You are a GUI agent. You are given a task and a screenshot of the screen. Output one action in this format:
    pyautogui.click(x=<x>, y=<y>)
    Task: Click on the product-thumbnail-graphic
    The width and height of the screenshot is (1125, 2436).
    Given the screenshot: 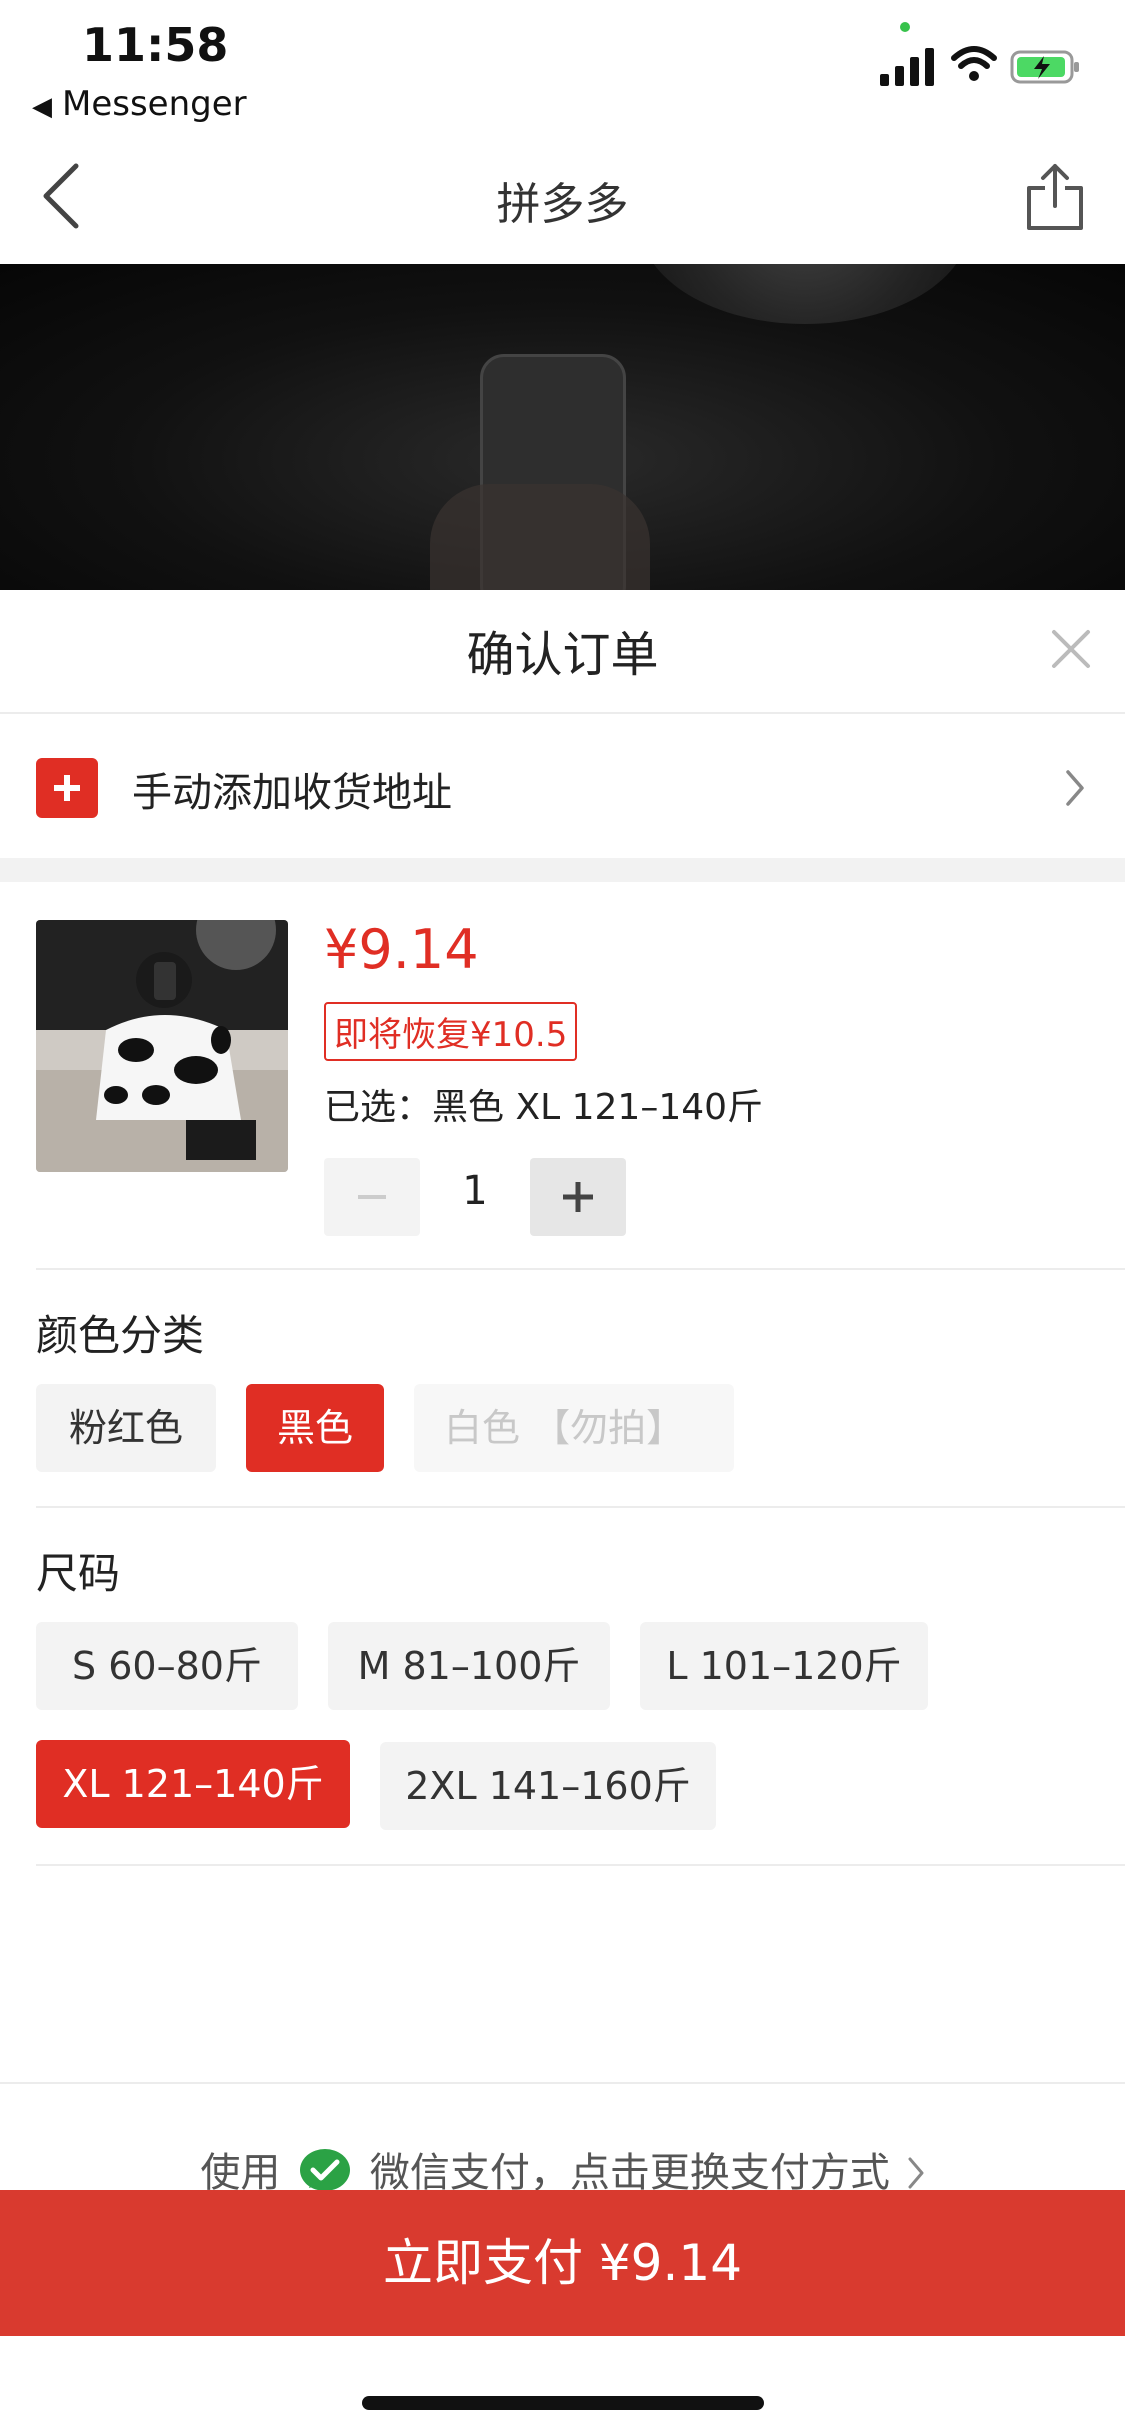 What is the action you would take?
    pyautogui.click(x=162, y=1046)
    